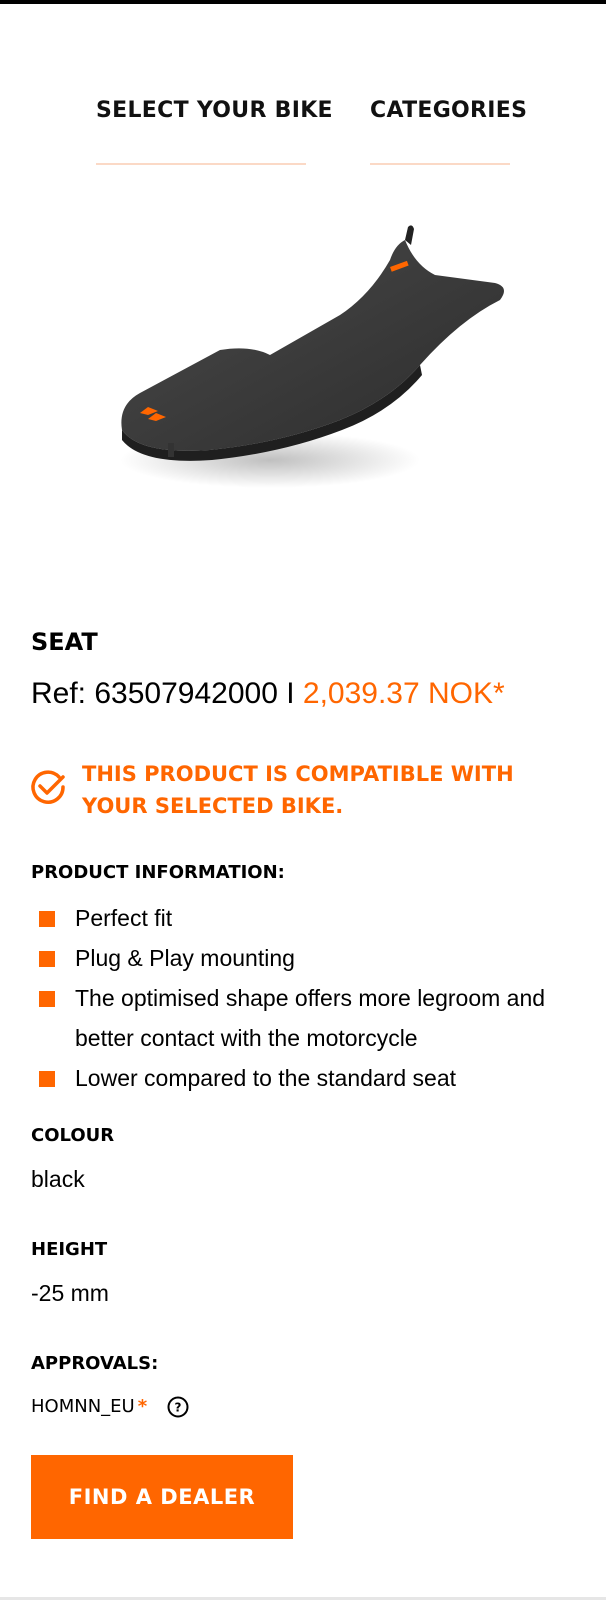  I want to click on product-information-label: PRODUCT INFORMATION:, so click(158, 872).